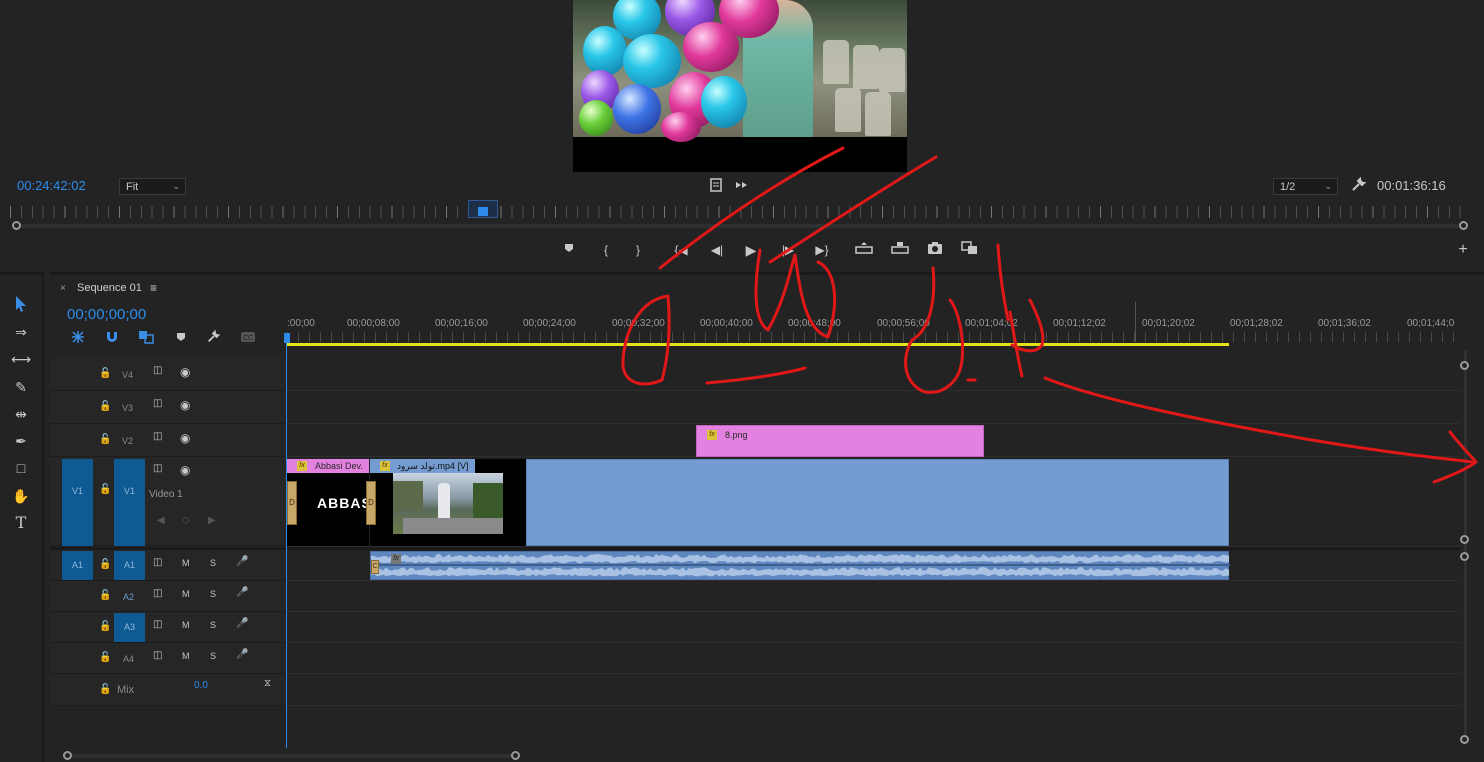  Describe the element at coordinates (152, 186) in the screenshot. I see `zoom-level-select: Fit ⌄` at that location.